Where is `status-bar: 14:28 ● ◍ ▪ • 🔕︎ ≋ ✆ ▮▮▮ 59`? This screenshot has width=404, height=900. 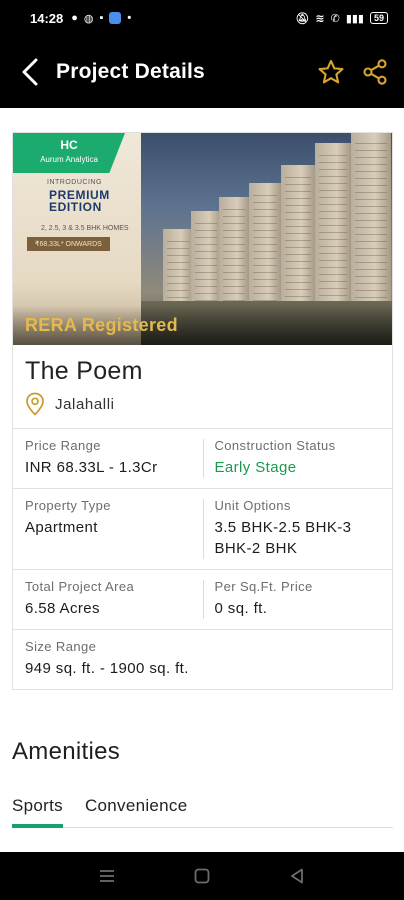
status-bar: 14:28 ● ◍ ▪ • 🔕︎ ≋ ✆ ▮▮▮ 59 is located at coordinates (202, 18).